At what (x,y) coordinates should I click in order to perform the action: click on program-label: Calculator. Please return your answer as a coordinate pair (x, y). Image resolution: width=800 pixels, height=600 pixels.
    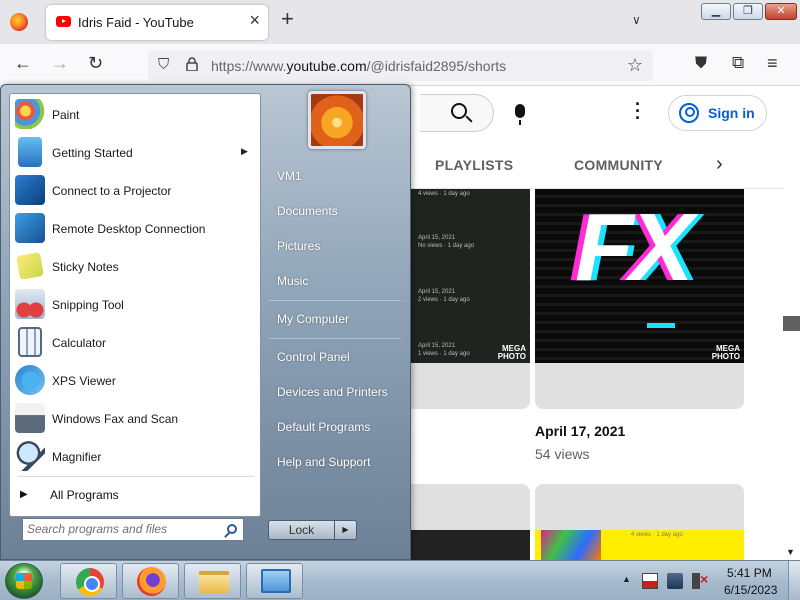
    Looking at the image, I should click on (79, 343).